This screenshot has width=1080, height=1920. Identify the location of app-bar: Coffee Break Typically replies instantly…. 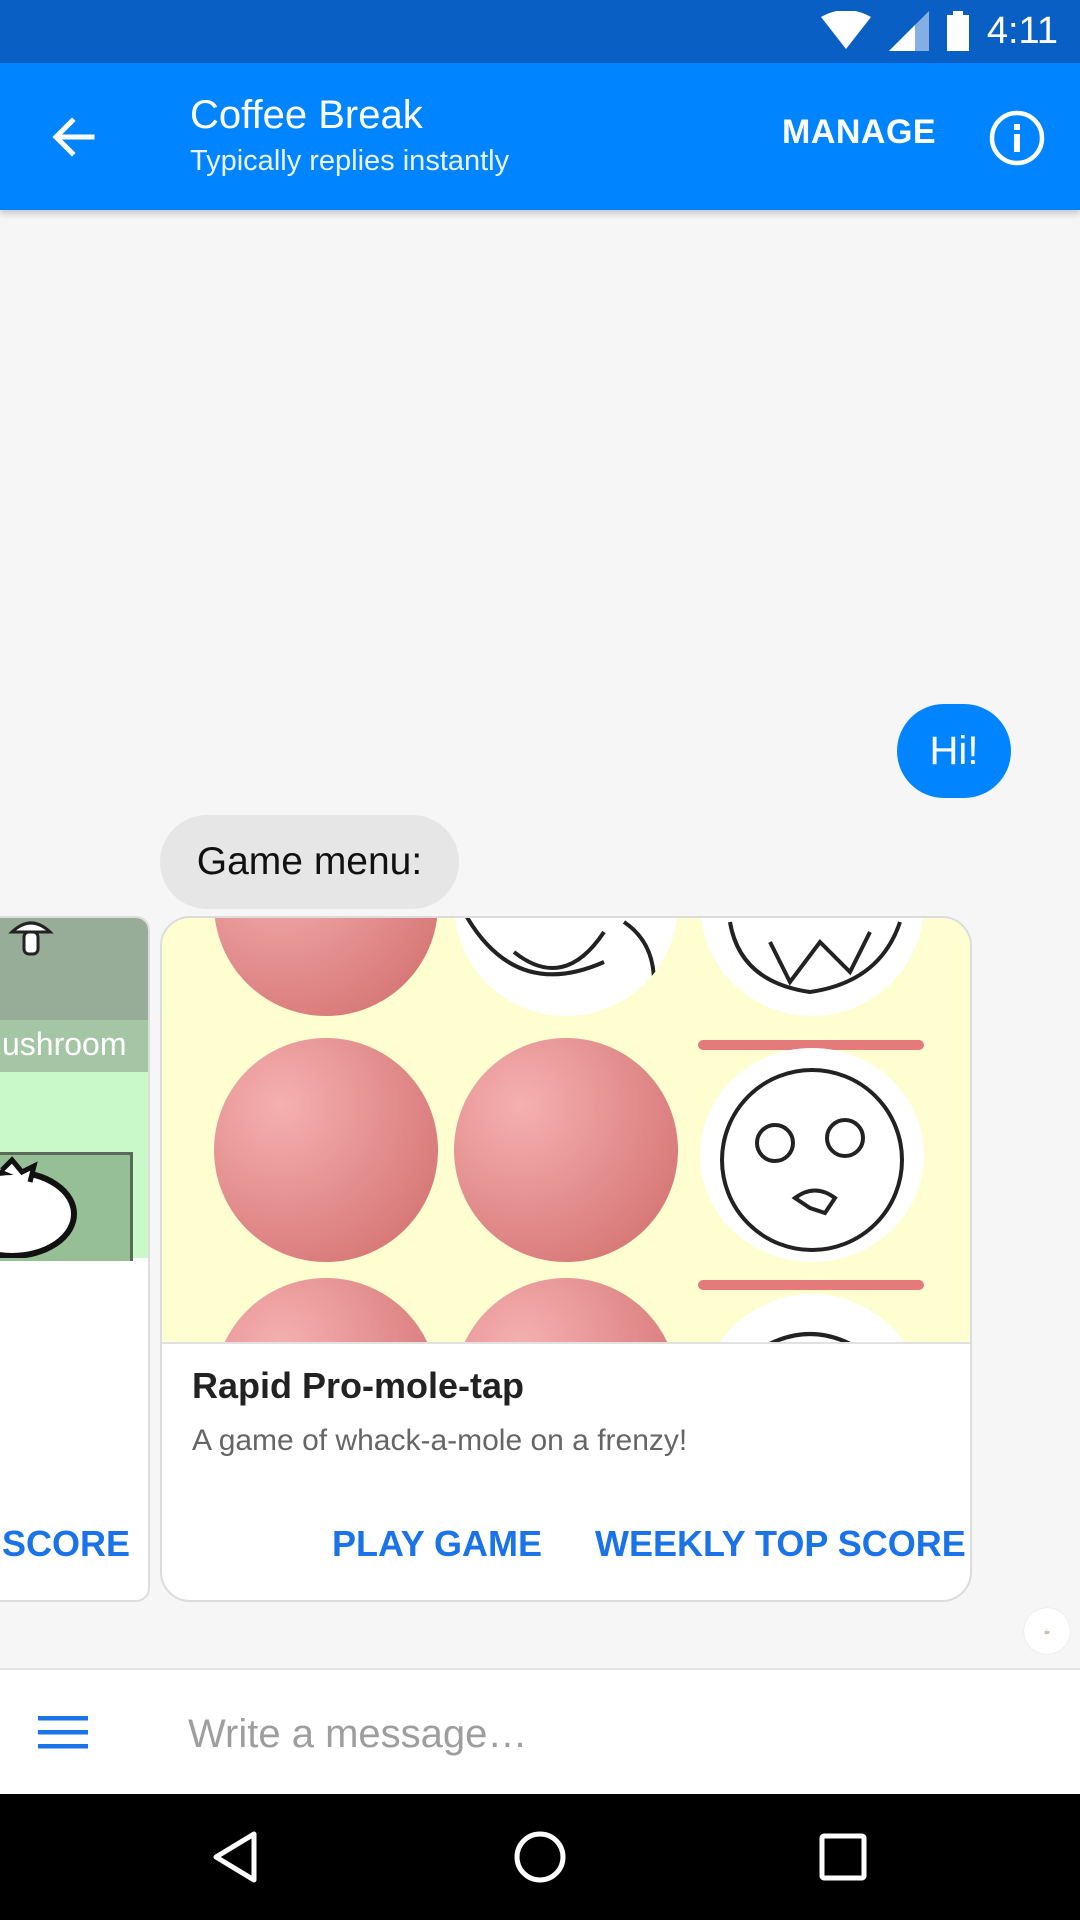
(540, 136).